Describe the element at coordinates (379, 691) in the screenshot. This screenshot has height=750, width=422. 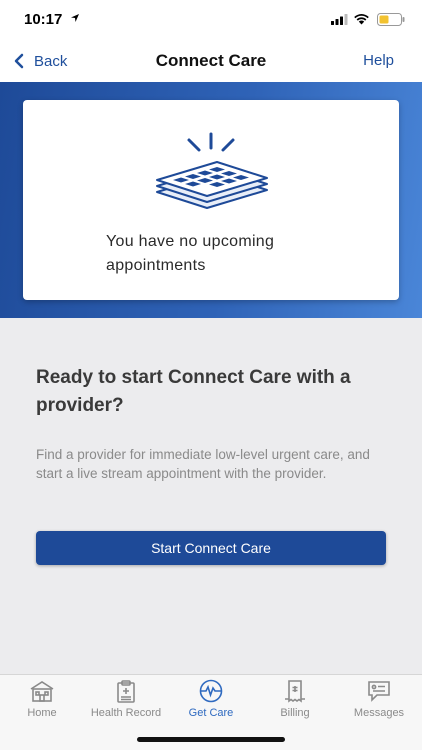
I see `chat-icon` at that location.